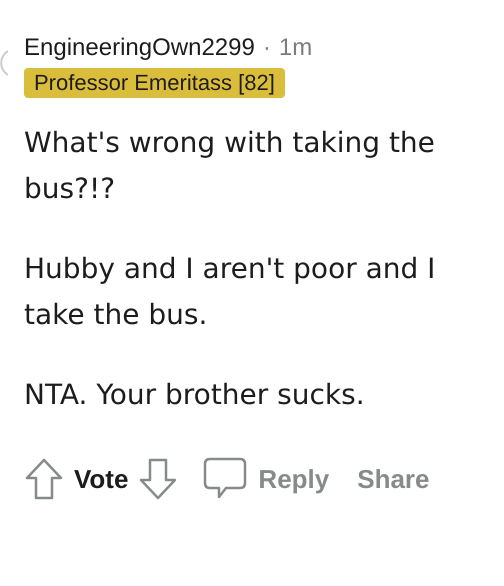  Describe the element at coordinates (158, 479) in the screenshot. I see `downvote-icon` at that location.